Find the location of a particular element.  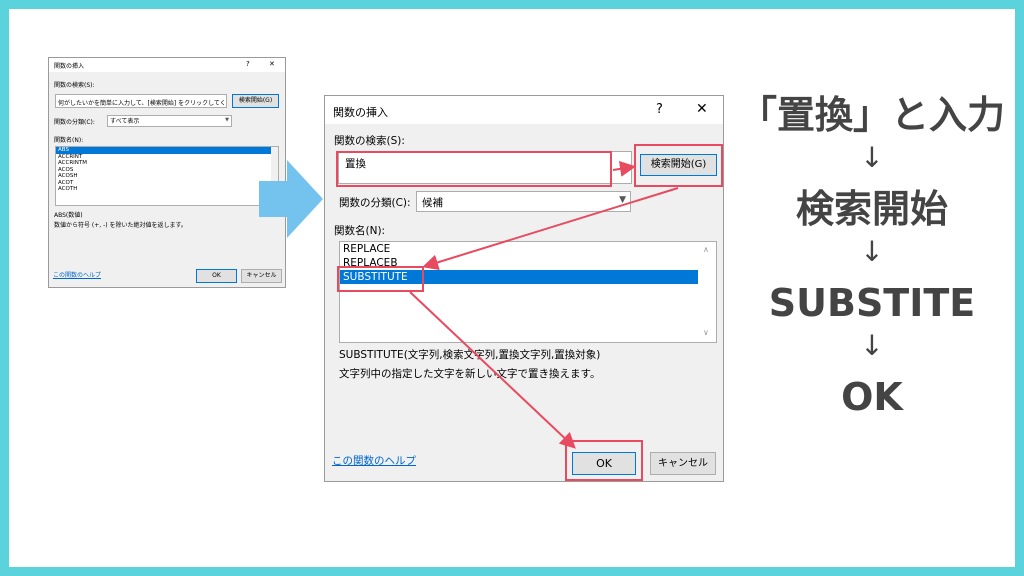

step-substitute: SUBSTITE is located at coordinates (872, 303).